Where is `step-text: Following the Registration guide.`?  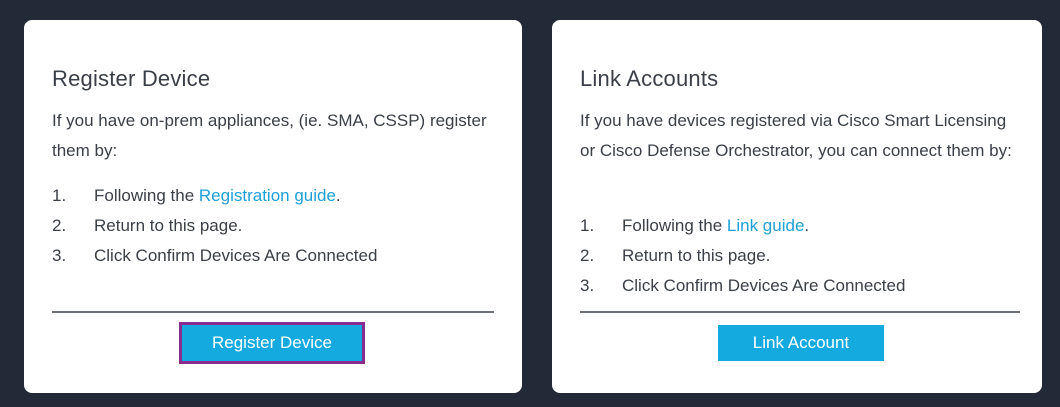 step-text: Following the Registration guide. is located at coordinates (217, 196).